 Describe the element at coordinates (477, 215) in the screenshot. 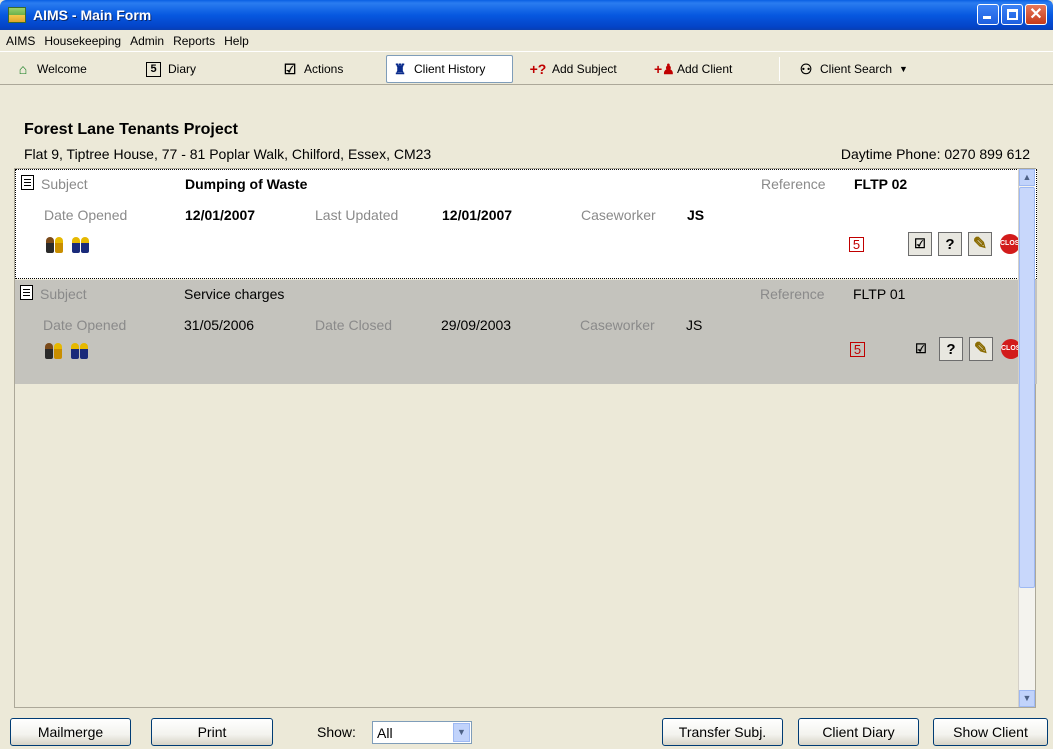

I see `last-updated-value: 12/01/2007` at that location.